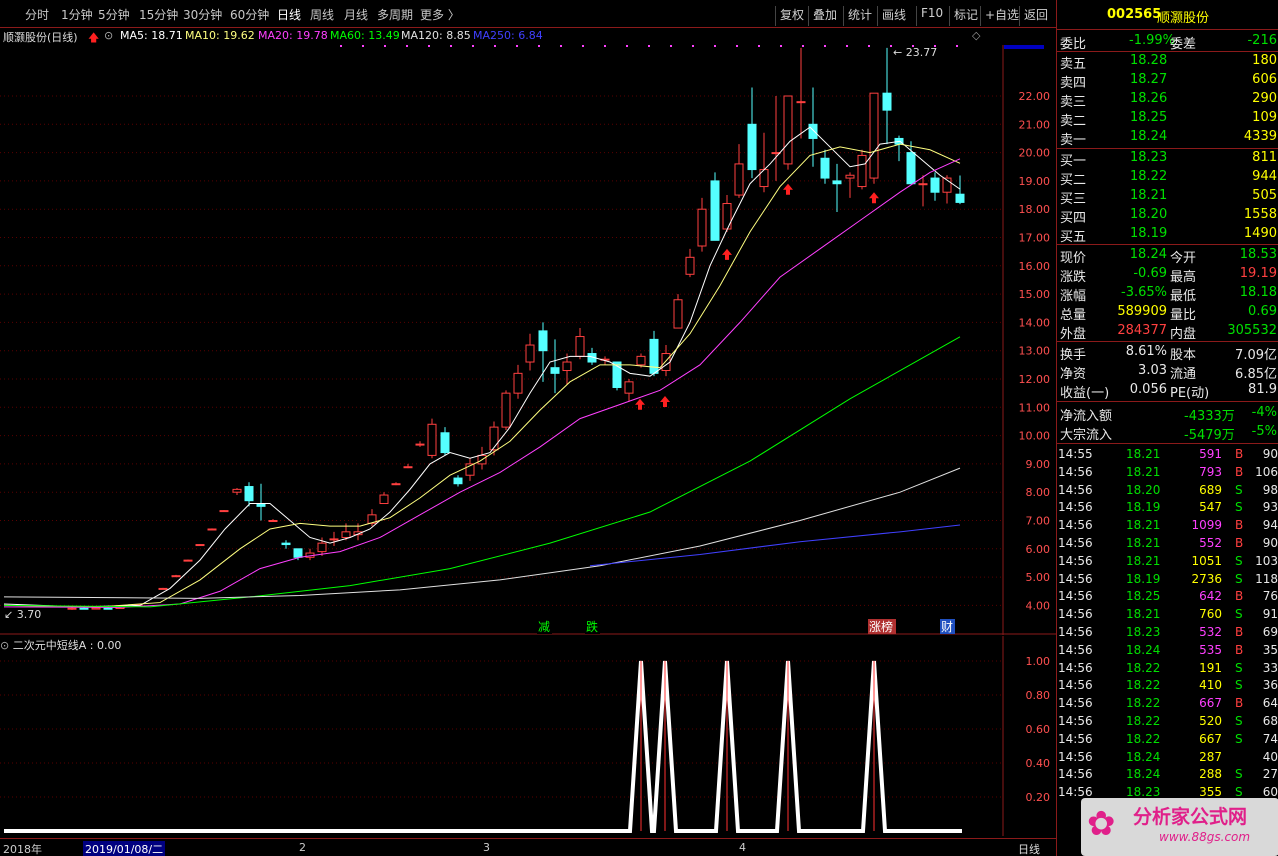  I want to click on tick-count: 74, so click(1270, 738).